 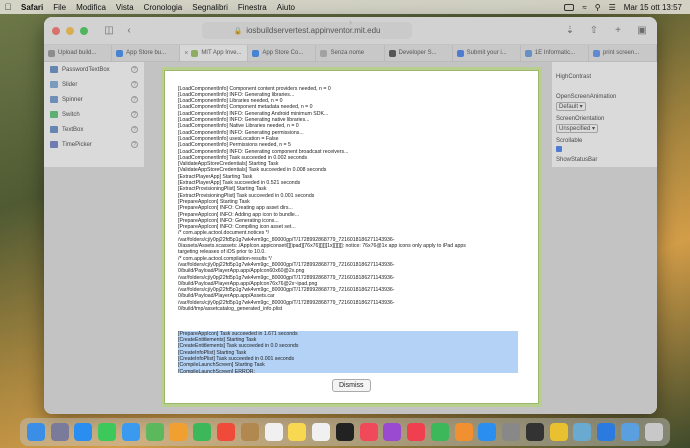 I want to click on news-icon, so click(x=416, y=432).